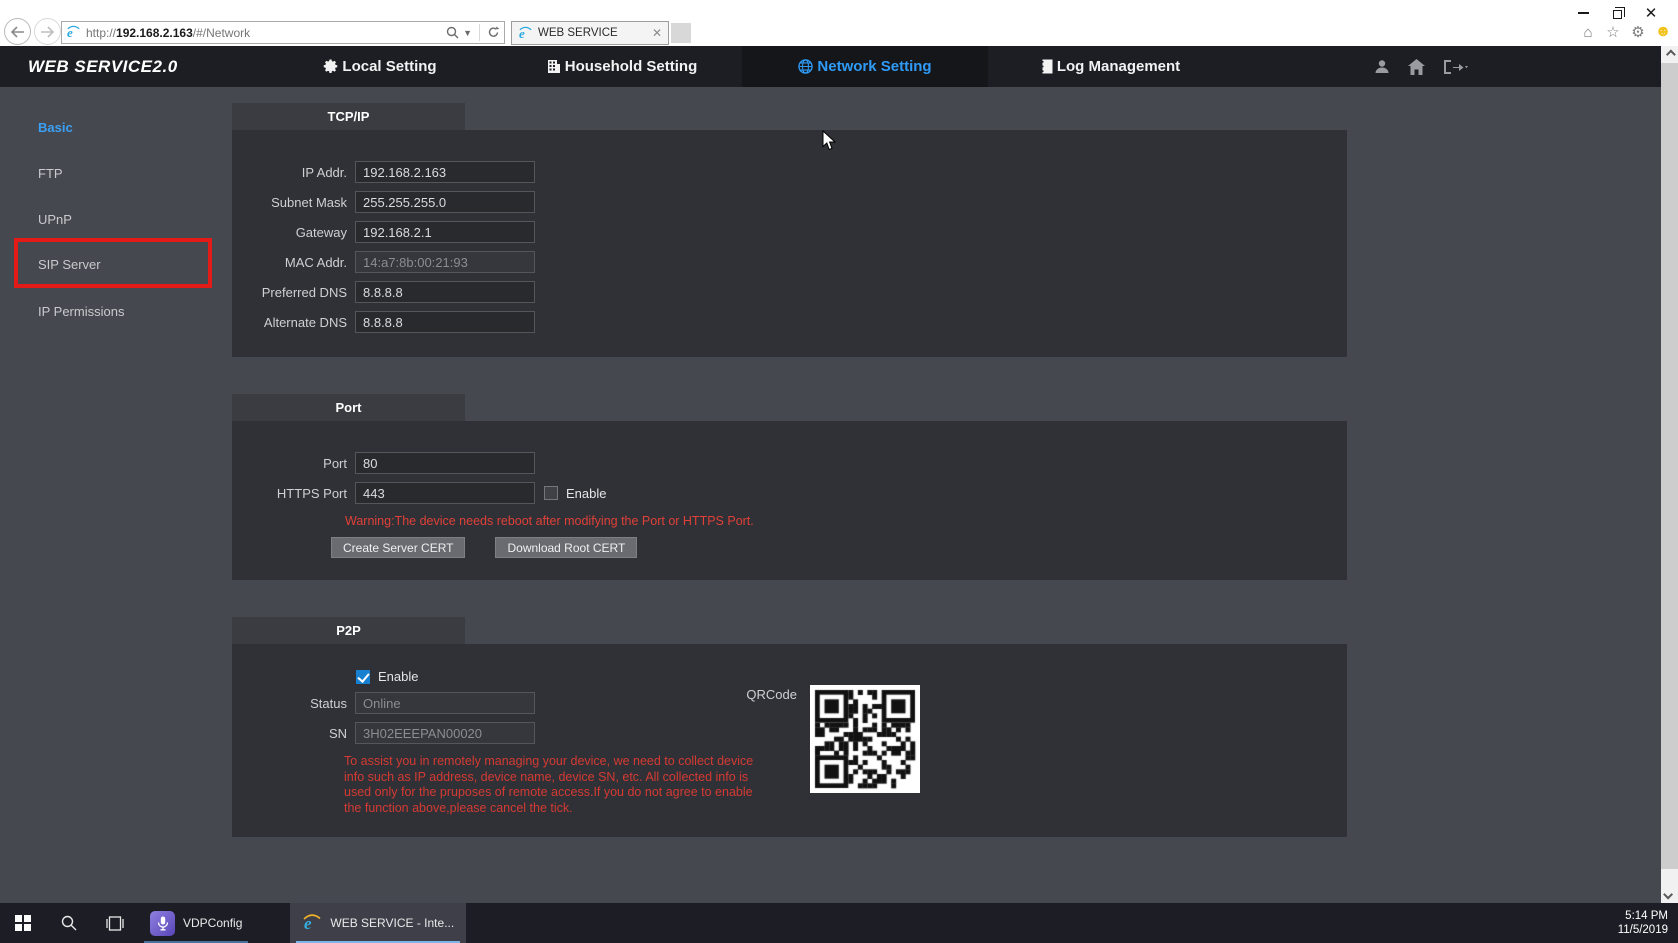 Image resolution: width=1678 pixels, height=943 pixels. What do you see at coordinates (789, 322) in the screenshot?
I see `form-row: Alternate DNS` at bounding box center [789, 322].